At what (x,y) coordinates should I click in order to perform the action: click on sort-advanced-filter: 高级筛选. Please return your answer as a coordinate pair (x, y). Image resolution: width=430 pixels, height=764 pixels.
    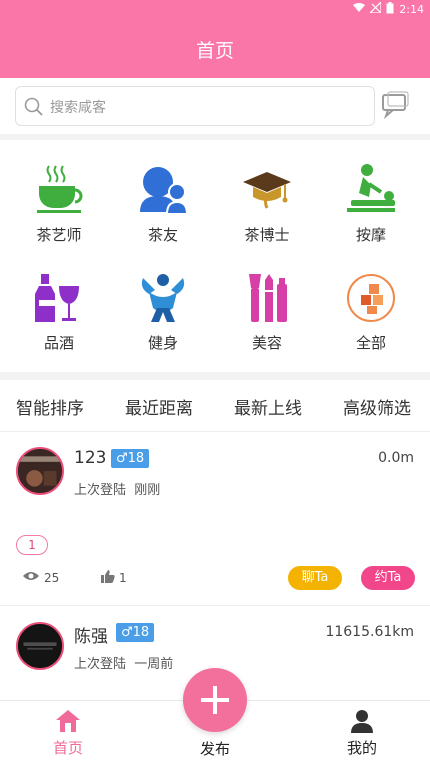
    Looking at the image, I should click on (377, 406).